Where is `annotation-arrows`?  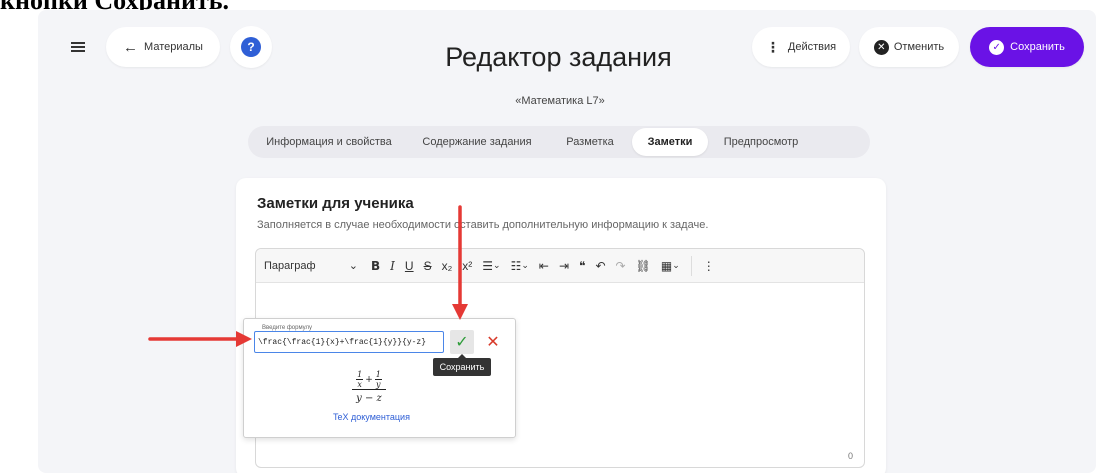
annotation-arrows is located at coordinates (308, 276).